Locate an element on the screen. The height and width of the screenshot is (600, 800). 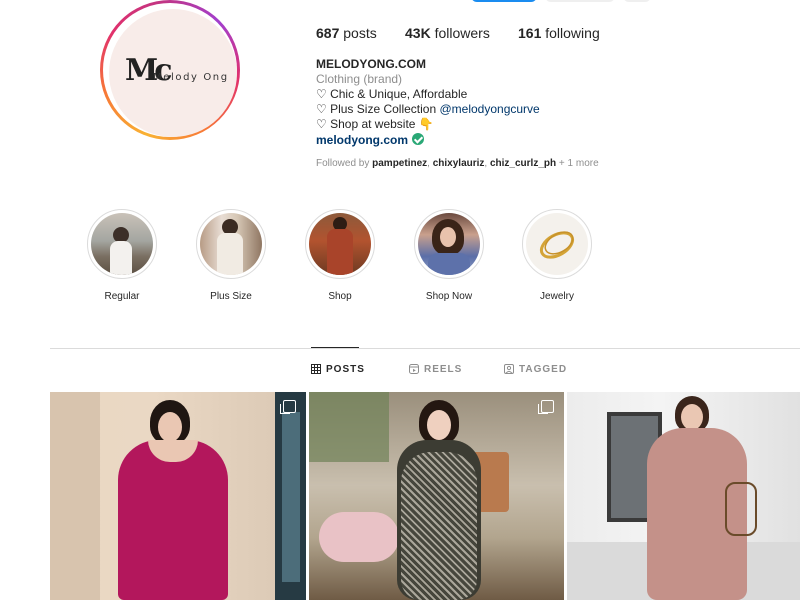
website-row: melodyong.com is located at coordinates (370, 140).